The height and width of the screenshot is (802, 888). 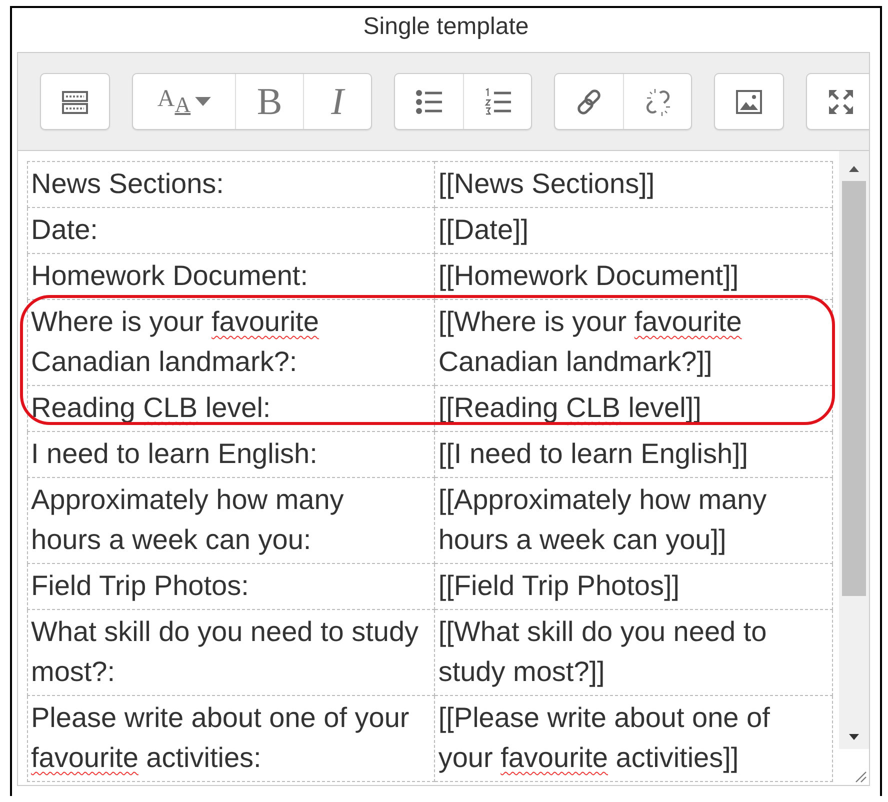 What do you see at coordinates (854, 737) in the screenshot?
I see `scroll-down-icon` at bounding box center [854, 737].